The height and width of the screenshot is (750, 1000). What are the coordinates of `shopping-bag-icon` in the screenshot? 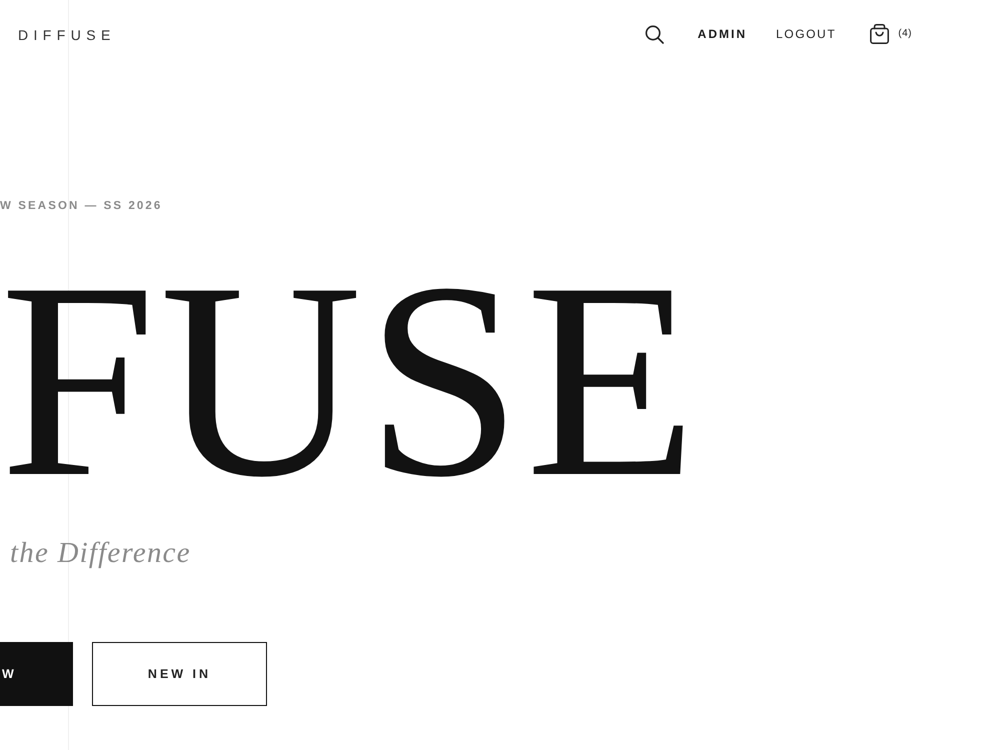 It's located at (880, 34).